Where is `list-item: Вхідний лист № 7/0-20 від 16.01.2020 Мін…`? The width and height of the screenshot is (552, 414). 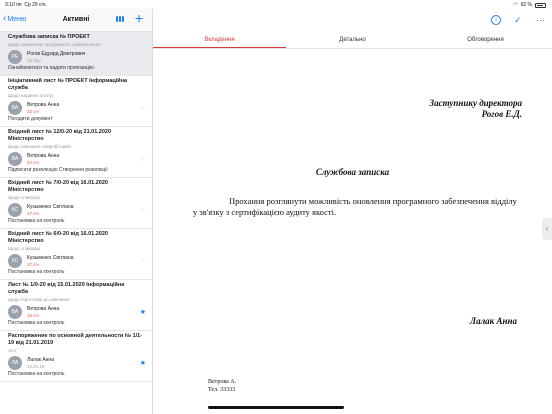 list-item: Вхідний лист № 7/0-20 від 16.01.2020 Мін… is located at coordinates (76, 203).